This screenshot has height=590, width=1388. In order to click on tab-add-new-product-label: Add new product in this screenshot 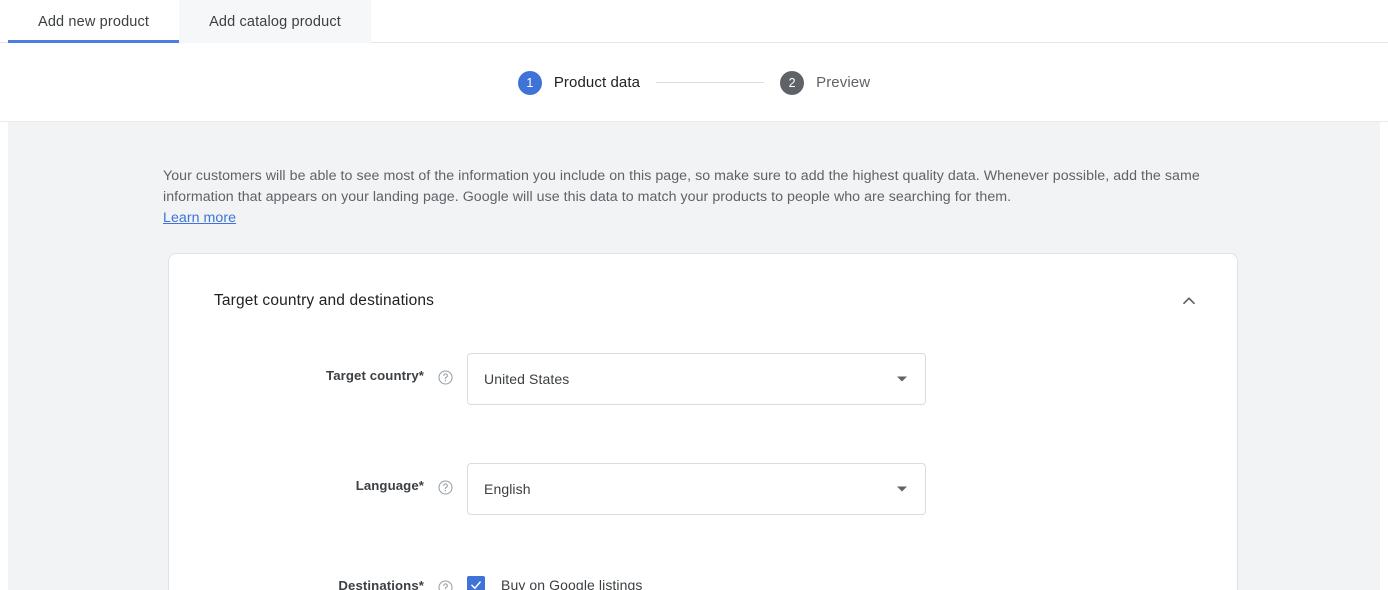, I will do `click(94, 21)`.